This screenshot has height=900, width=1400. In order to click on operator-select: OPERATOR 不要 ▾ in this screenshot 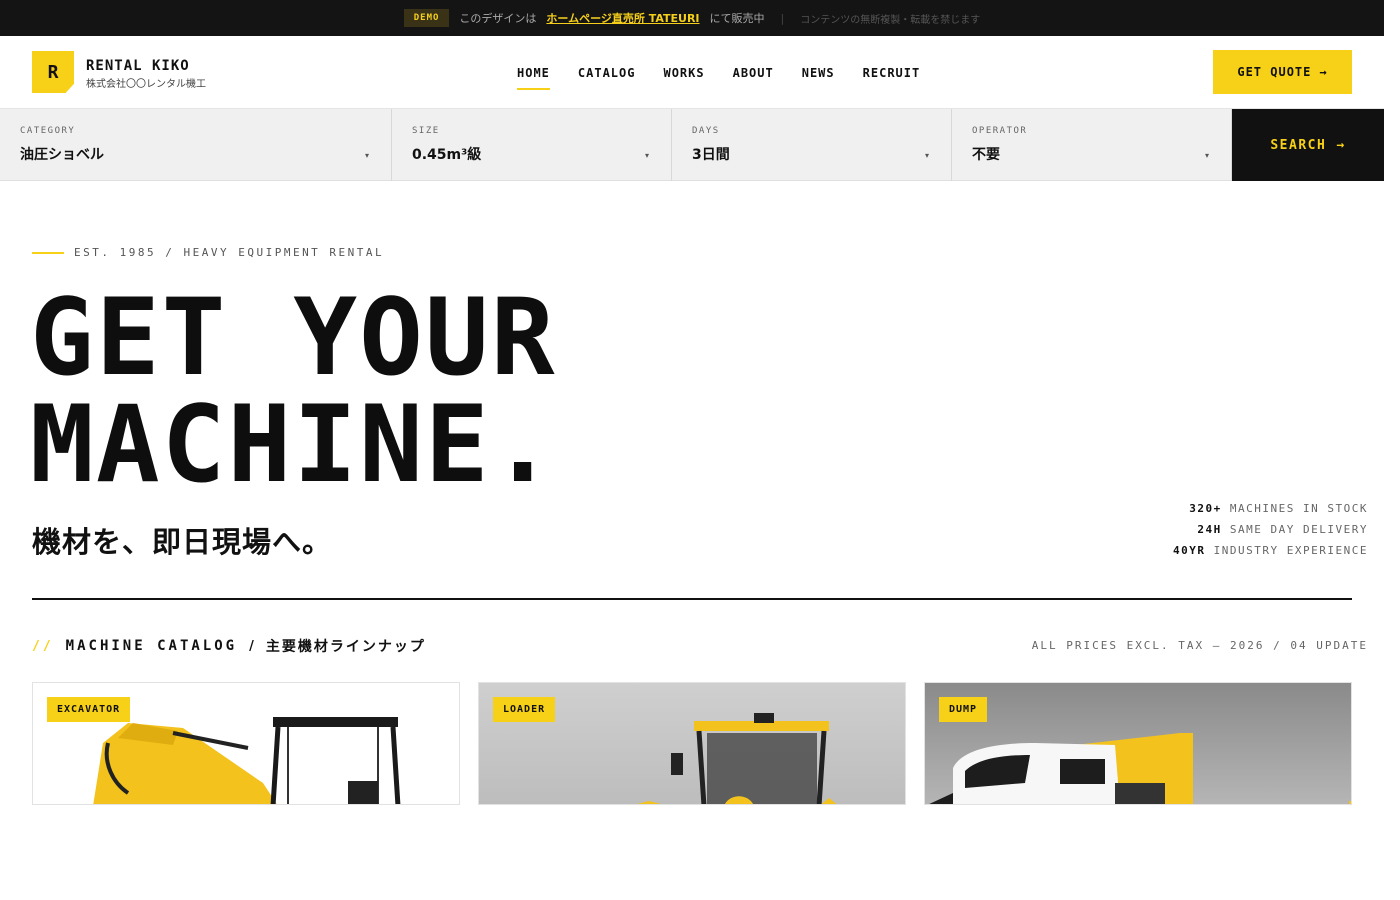, I will do `click(1092, 145)`.